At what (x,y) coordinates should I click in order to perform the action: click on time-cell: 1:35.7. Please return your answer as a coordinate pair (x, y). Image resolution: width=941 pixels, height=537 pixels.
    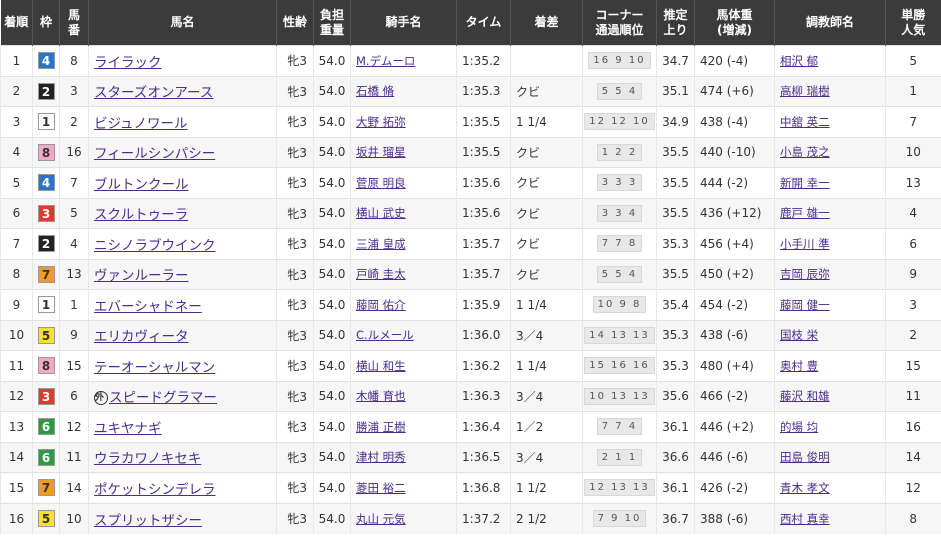
    Looking at the image, I should click on (483, 274).